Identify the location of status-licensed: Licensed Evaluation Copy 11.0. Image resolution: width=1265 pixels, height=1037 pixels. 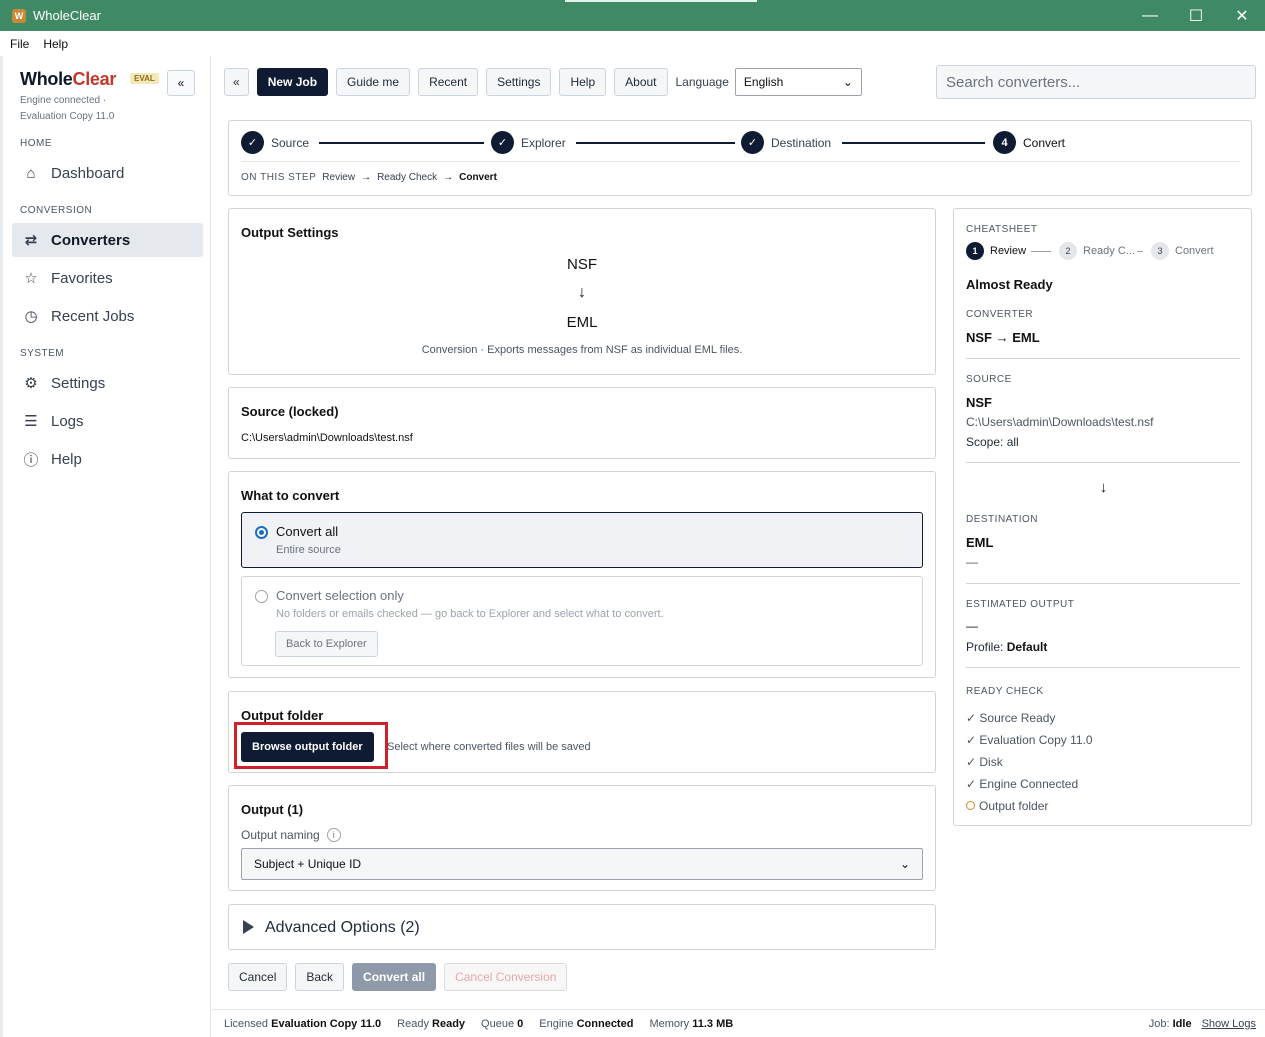
(303, 1023).